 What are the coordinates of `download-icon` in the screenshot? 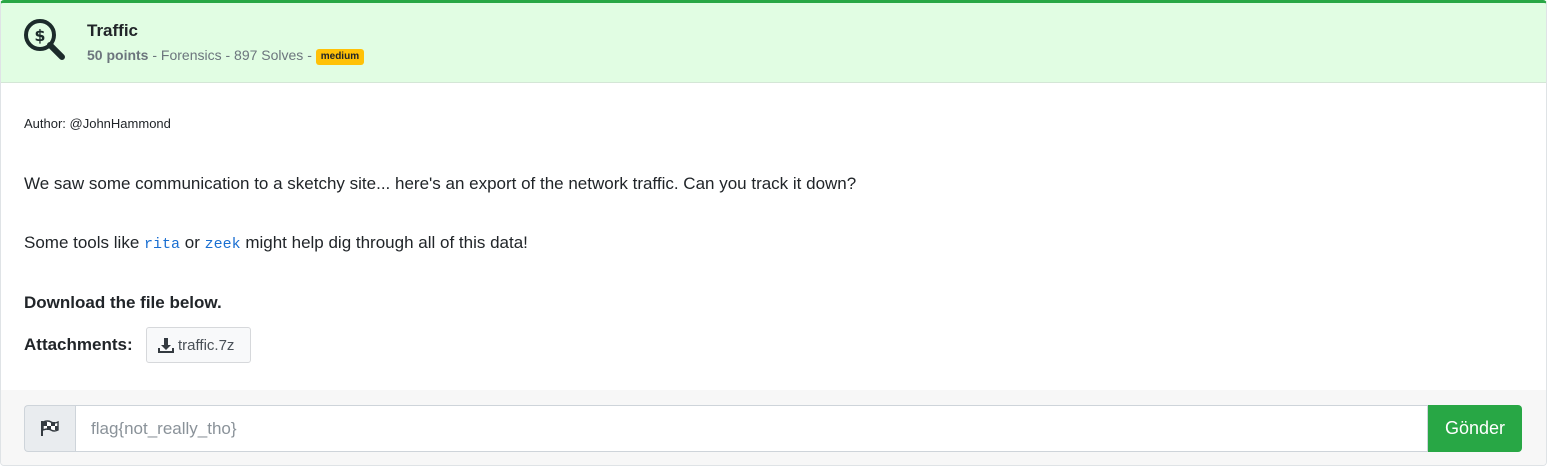 It's located at (166, 345).